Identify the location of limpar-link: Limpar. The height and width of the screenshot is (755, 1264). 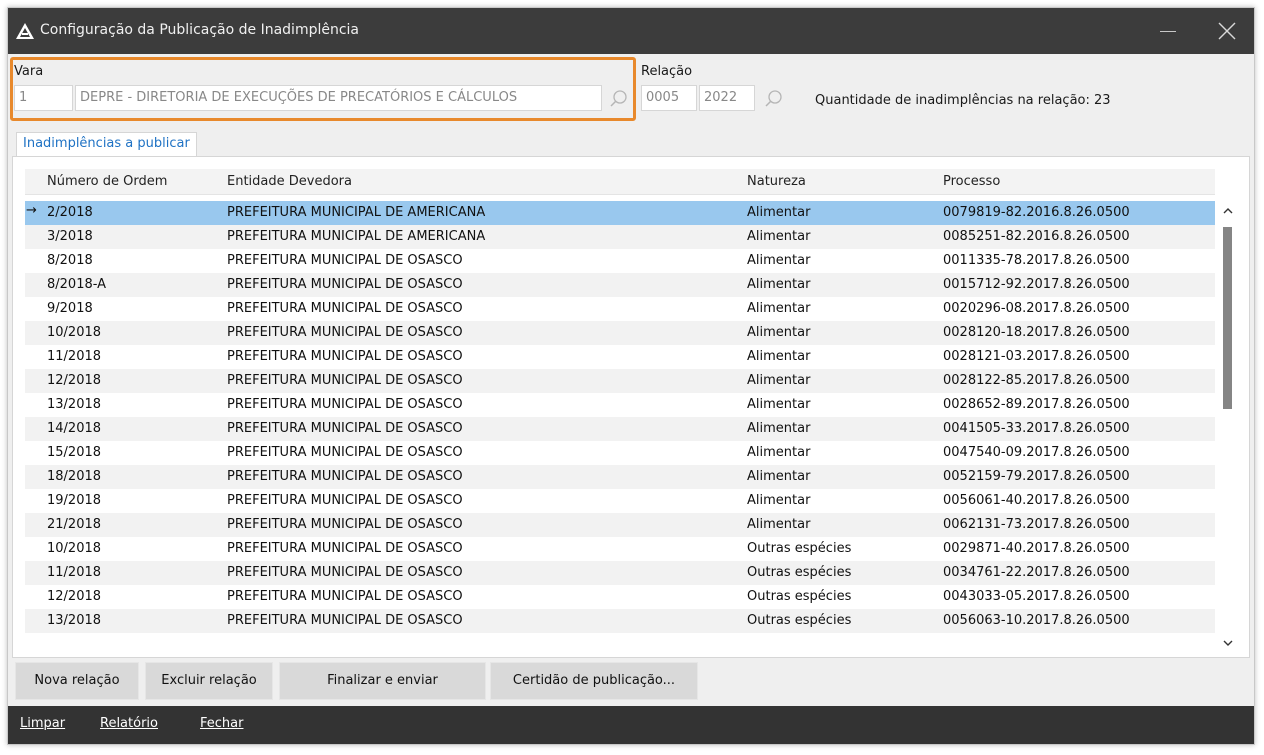
(42, 723).